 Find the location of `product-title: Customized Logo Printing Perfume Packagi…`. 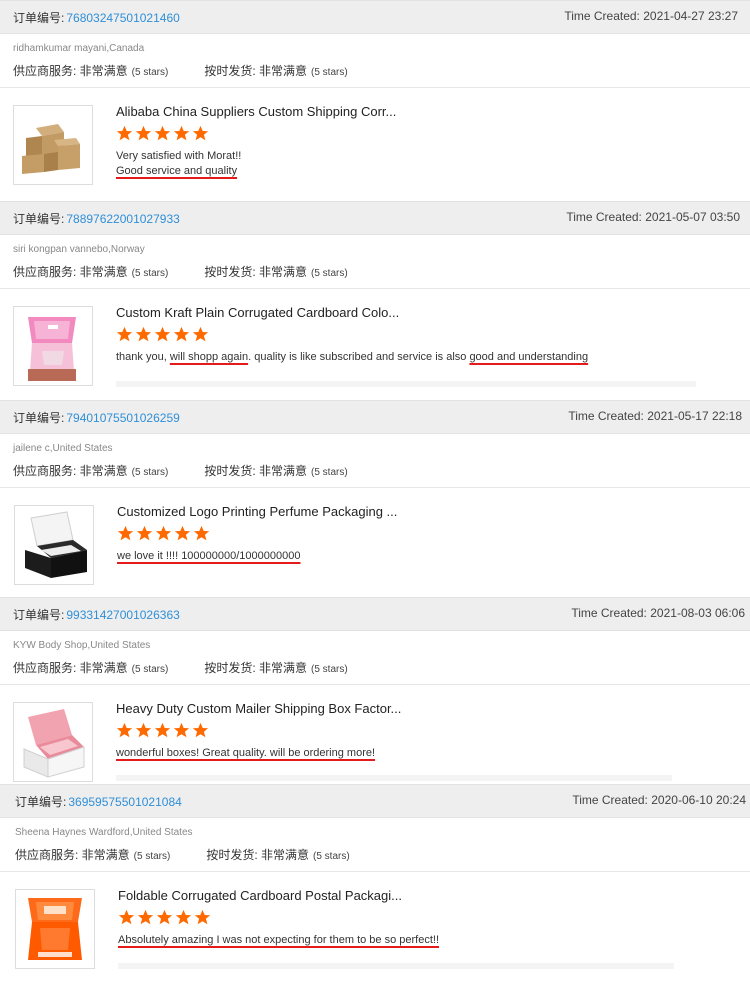

product-title: Customized Logo Printing Perfume Packagi… is located at coordinates (257, 511).